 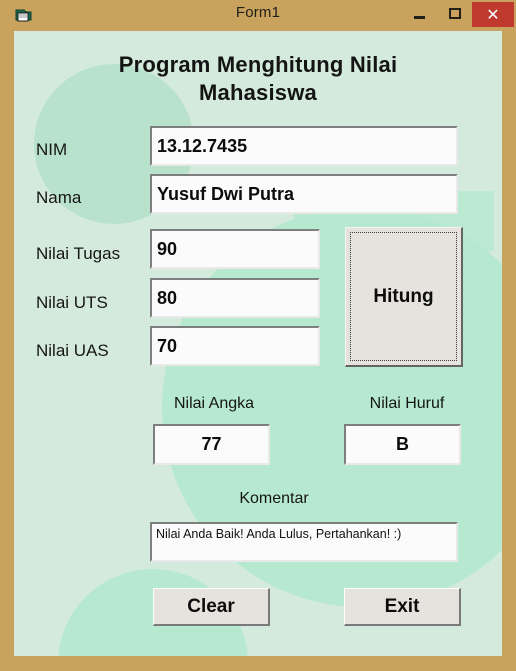 What do you see at coordinates (235, 249) in the screenshot?
I see `nilai-tugas-input: 90` at bounding box center [235, 249].